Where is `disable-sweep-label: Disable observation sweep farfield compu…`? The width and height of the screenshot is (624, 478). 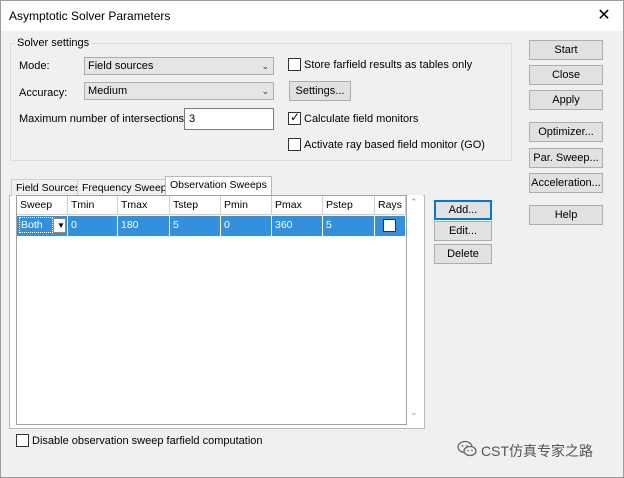
disable-sweep-label: Disable observation sweep farfield compu… is located at coordinates (147, 441).